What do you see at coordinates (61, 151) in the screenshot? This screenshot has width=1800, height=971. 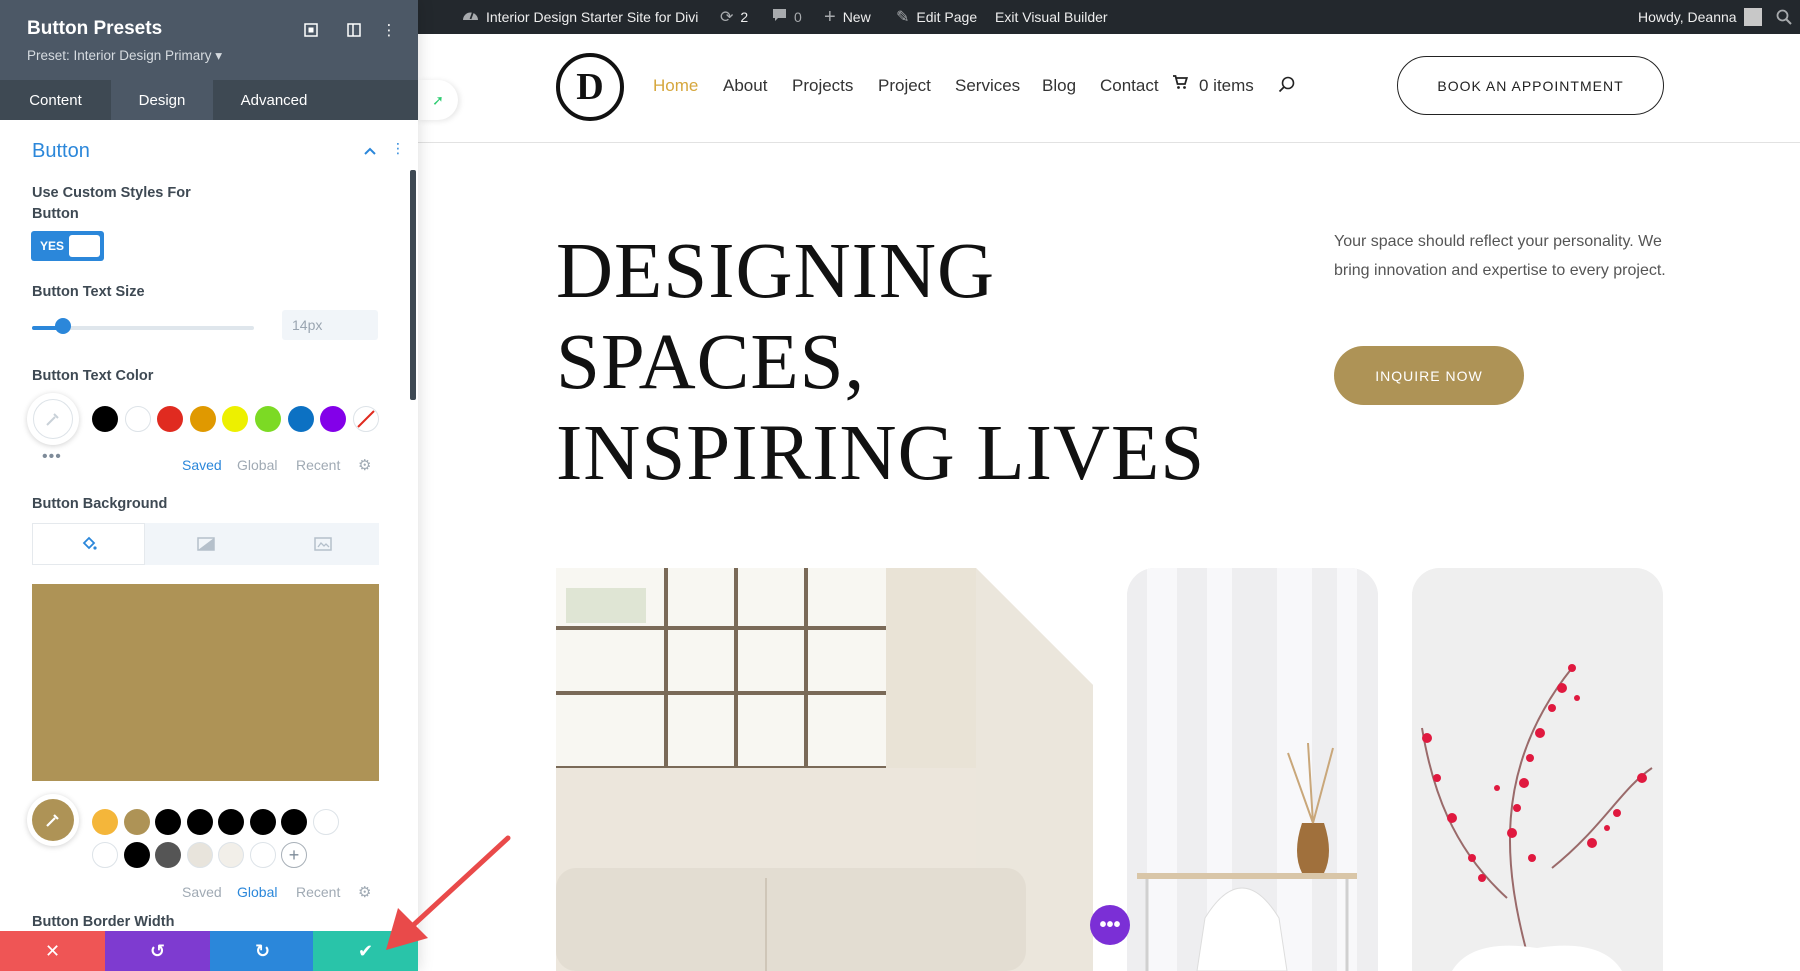 I see `section-title: Button` at bounding box center [61, 151].